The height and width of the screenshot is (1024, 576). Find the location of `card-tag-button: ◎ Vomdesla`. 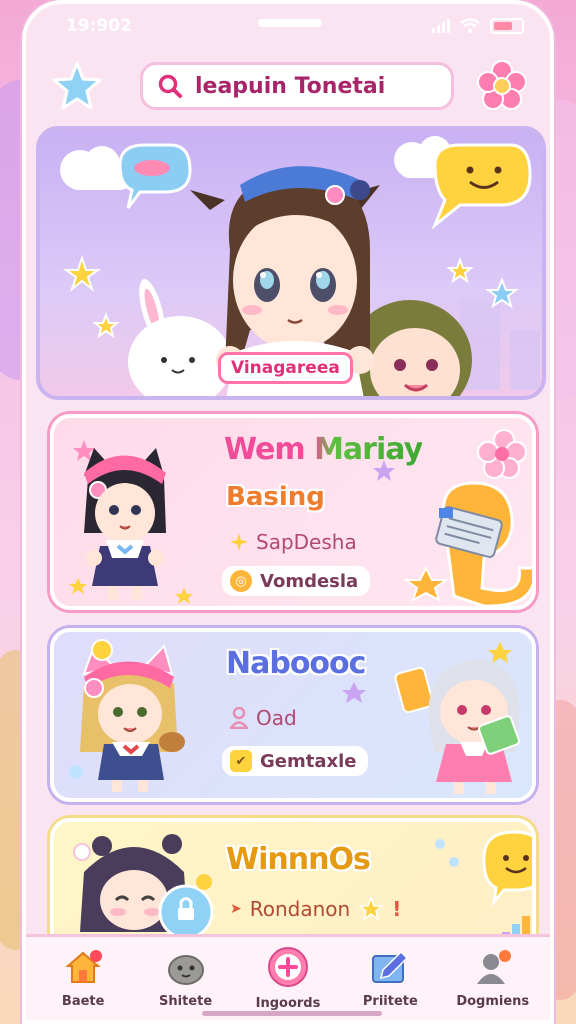

card-tag-button: ◎ Vomdesla is located at coordinates (296, 581).